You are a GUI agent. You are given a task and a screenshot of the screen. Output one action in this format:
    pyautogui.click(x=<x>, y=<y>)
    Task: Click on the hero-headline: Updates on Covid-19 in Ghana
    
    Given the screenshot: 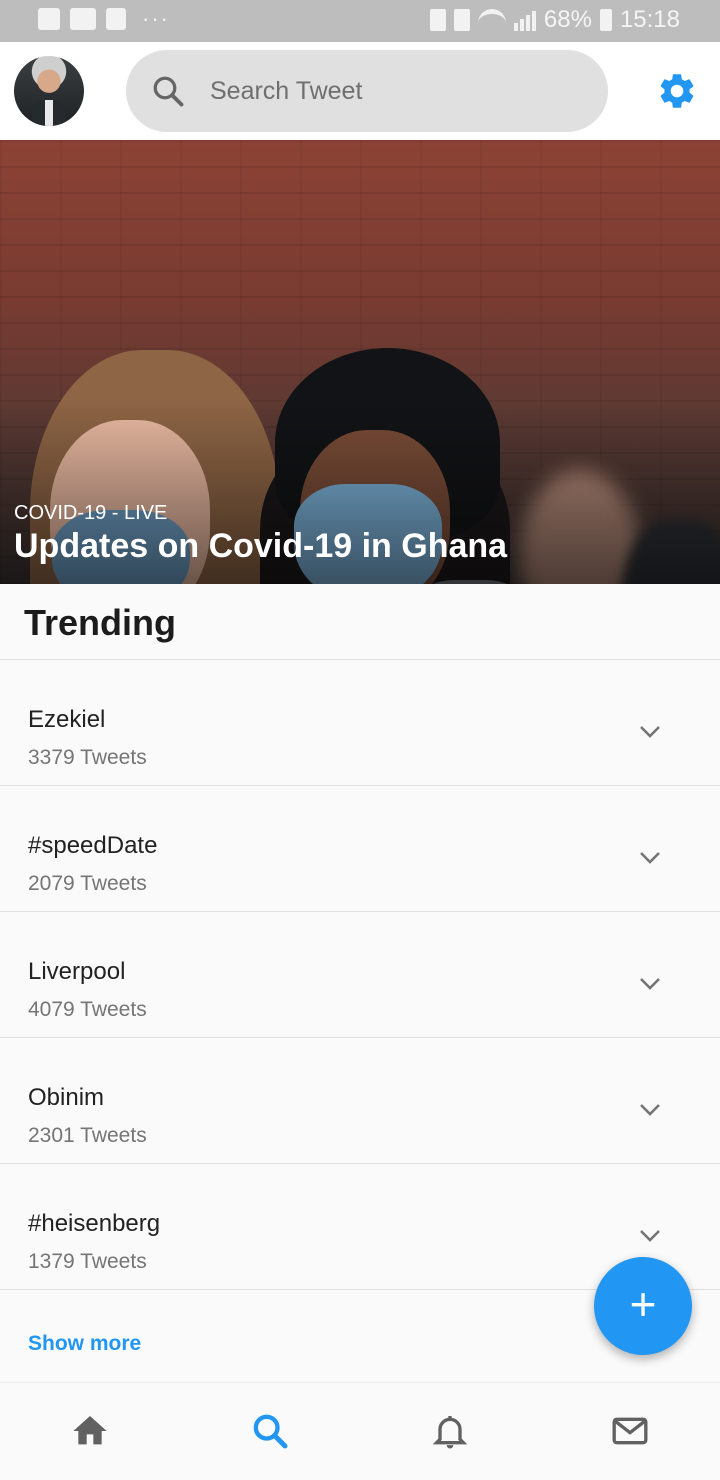 What is the action you would take?
    pyautogui.click(x=261, y=546)
    